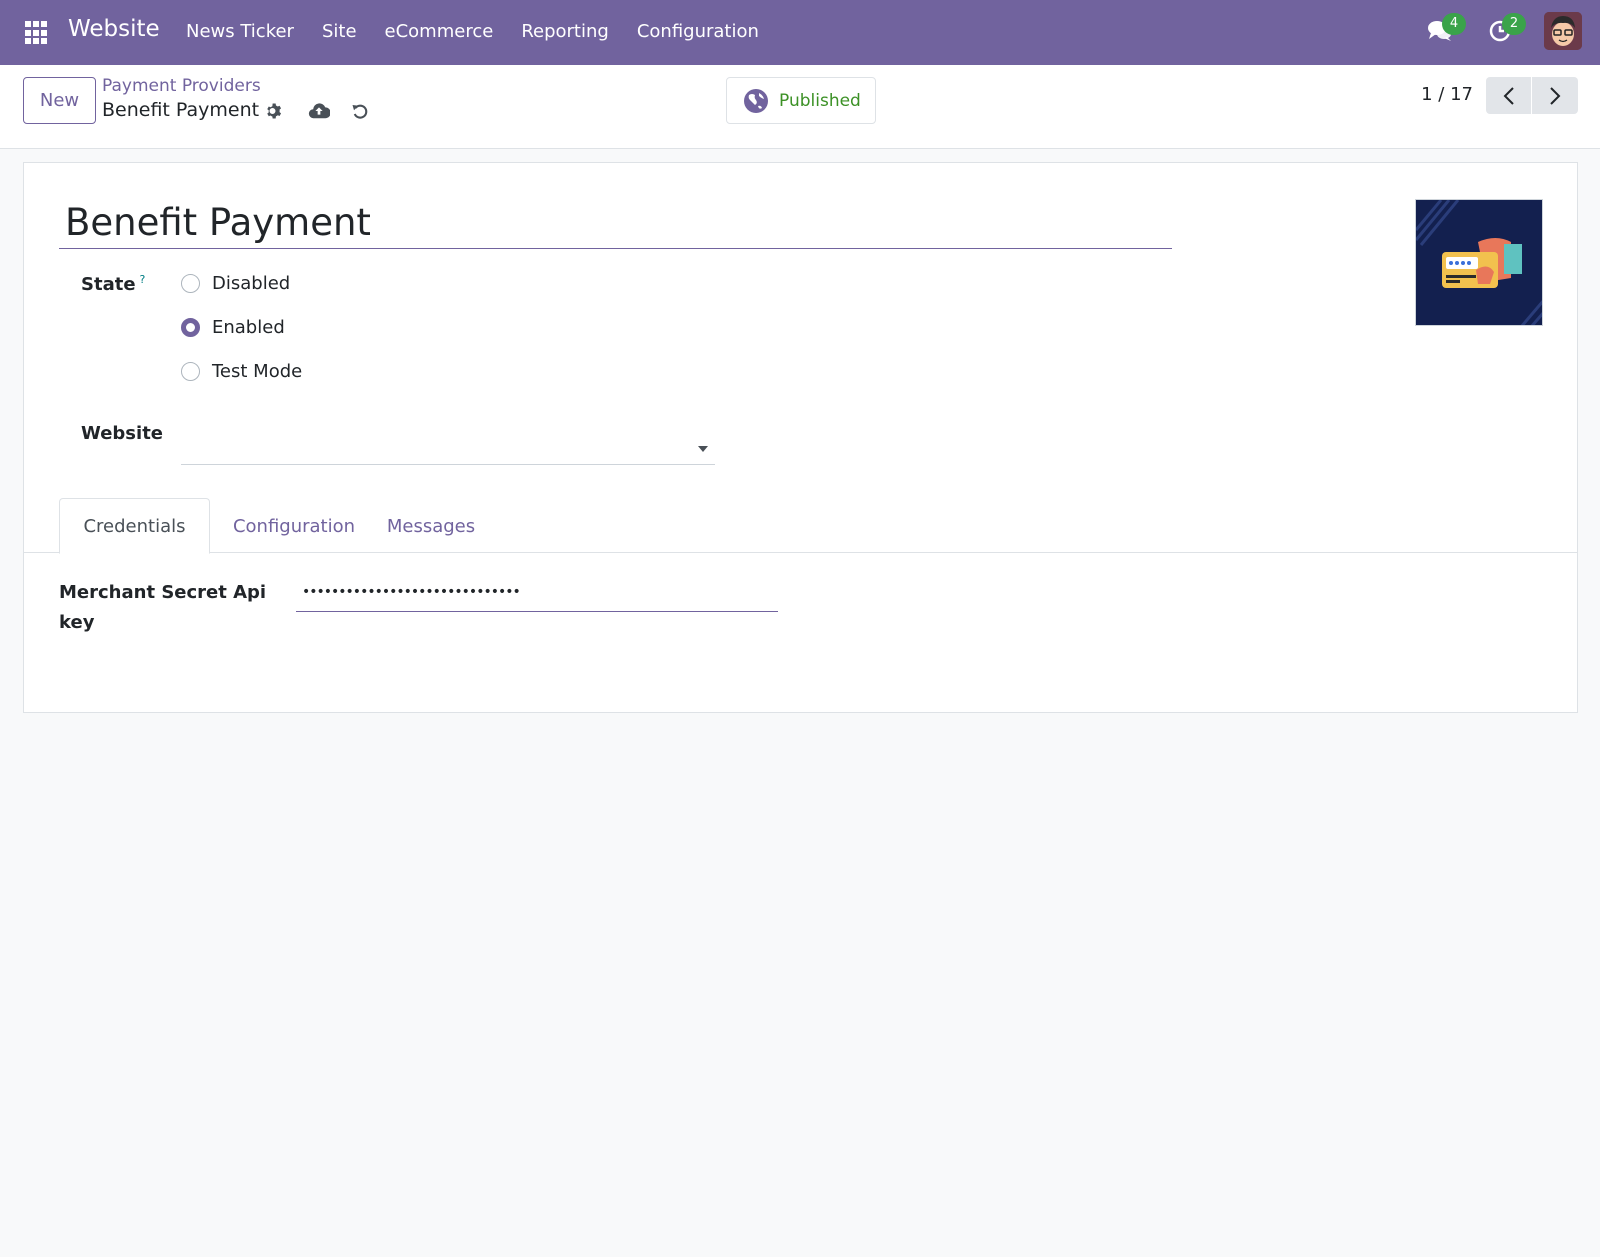 The height and width of the screenshot is (1257, 1600). Describe the element at coordinates (319, 111) in the screenshot. I see `save-cloud-icon` at that location.